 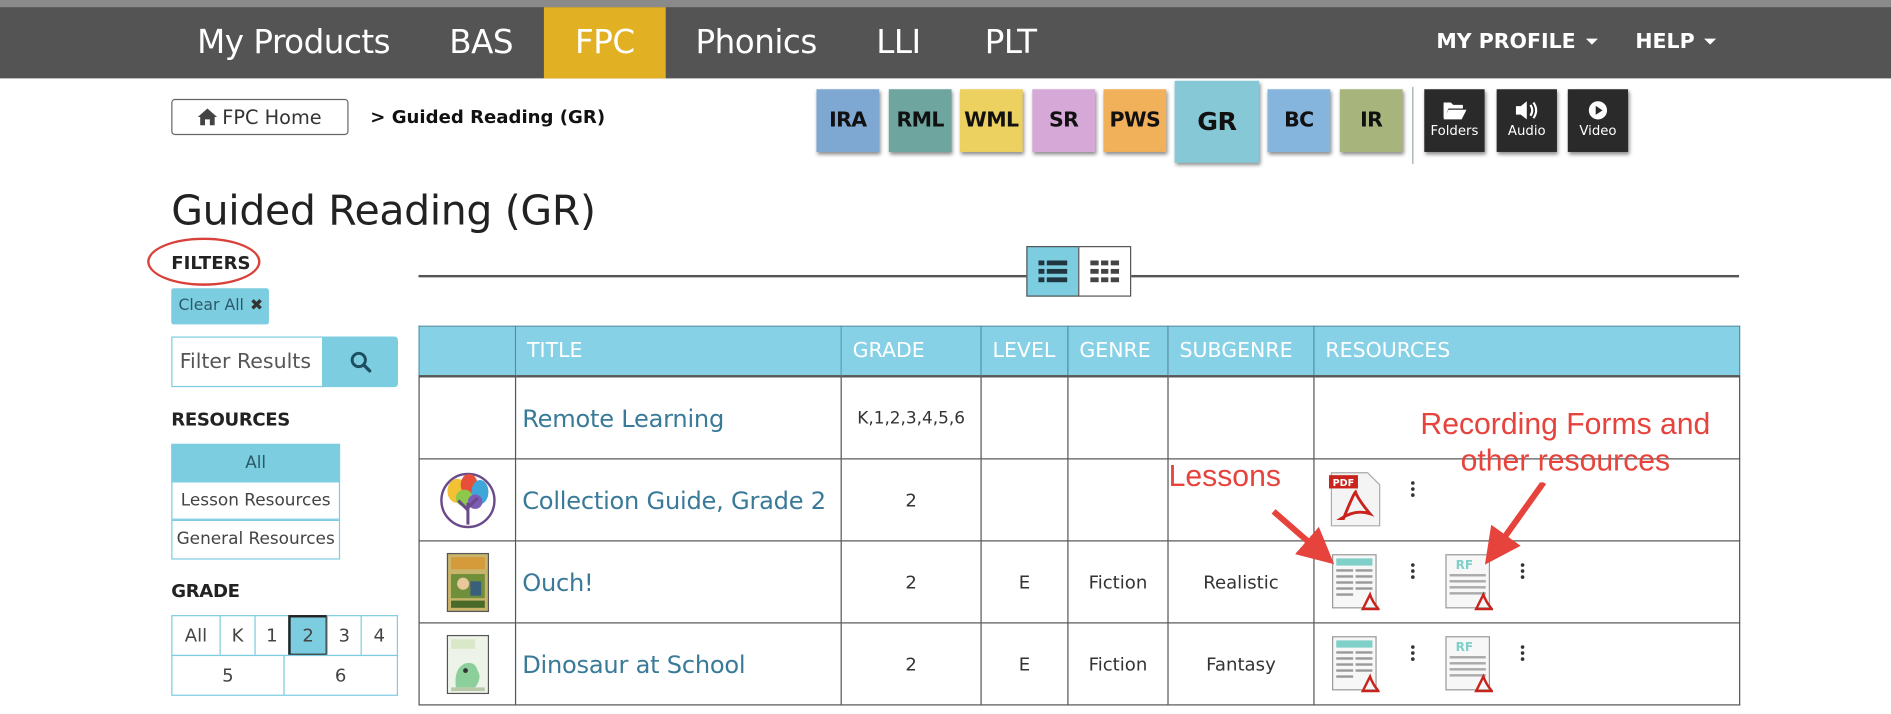 I want to click on video-label: Video, so click(x=1598, y=131).